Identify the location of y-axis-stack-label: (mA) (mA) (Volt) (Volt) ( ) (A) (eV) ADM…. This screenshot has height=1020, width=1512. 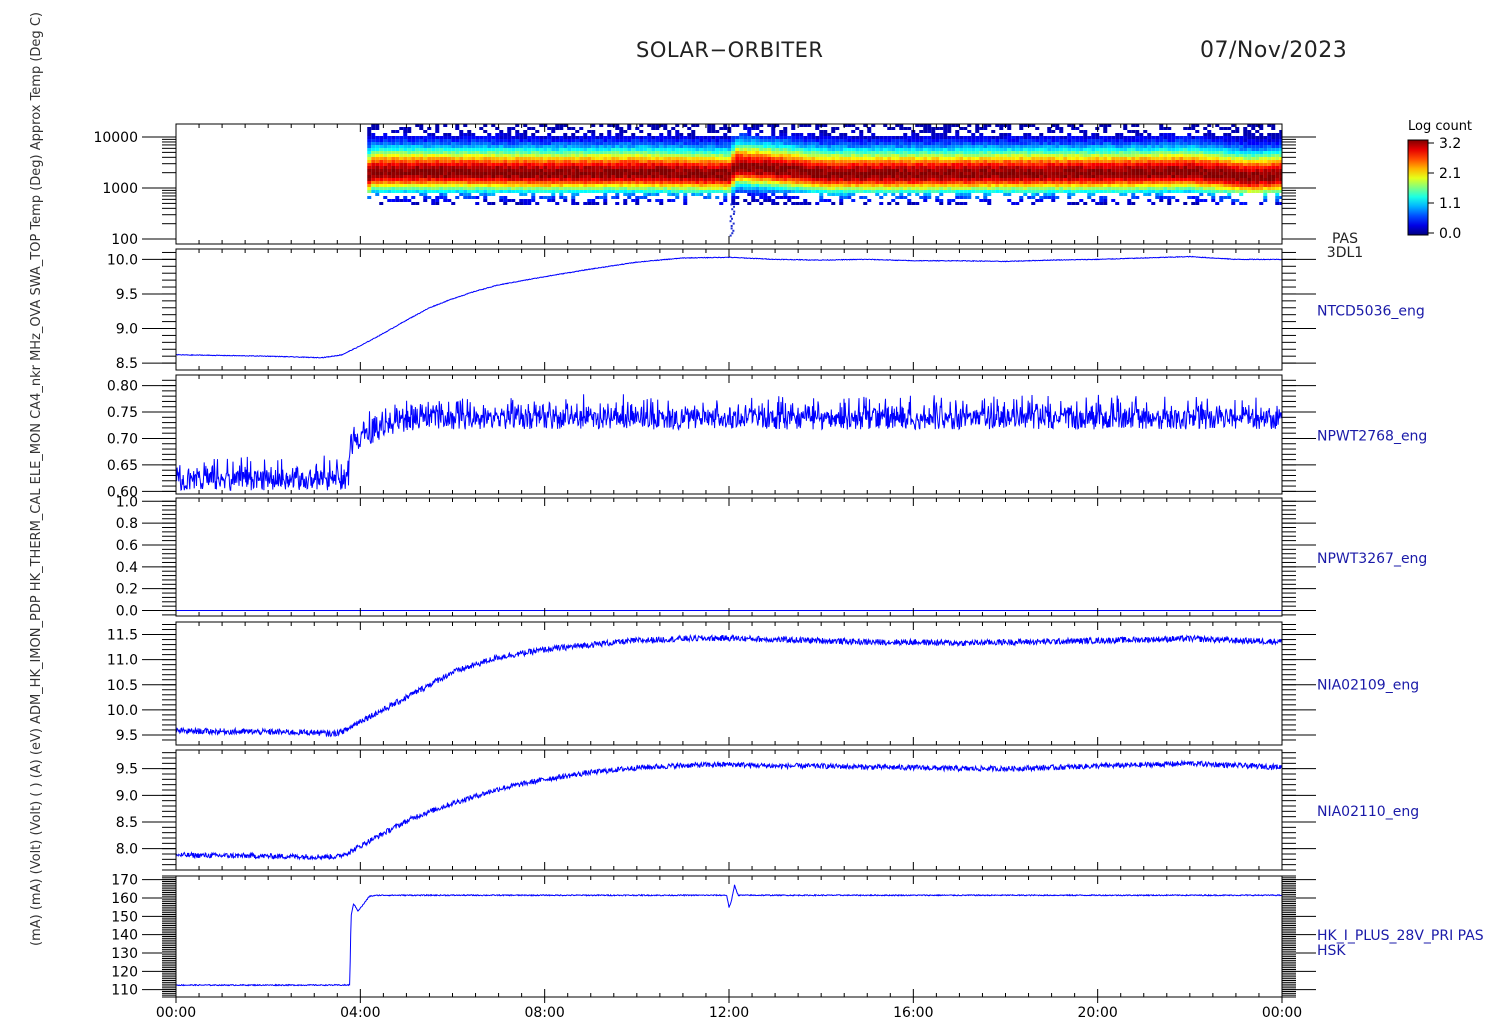
(36, 479).